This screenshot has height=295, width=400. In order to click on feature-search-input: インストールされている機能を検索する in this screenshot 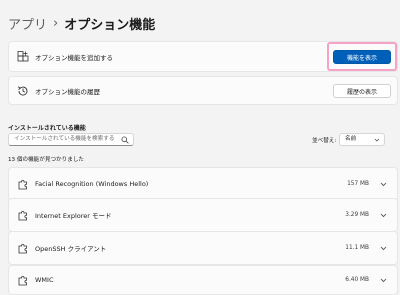, I will do `click(71, 139)`.